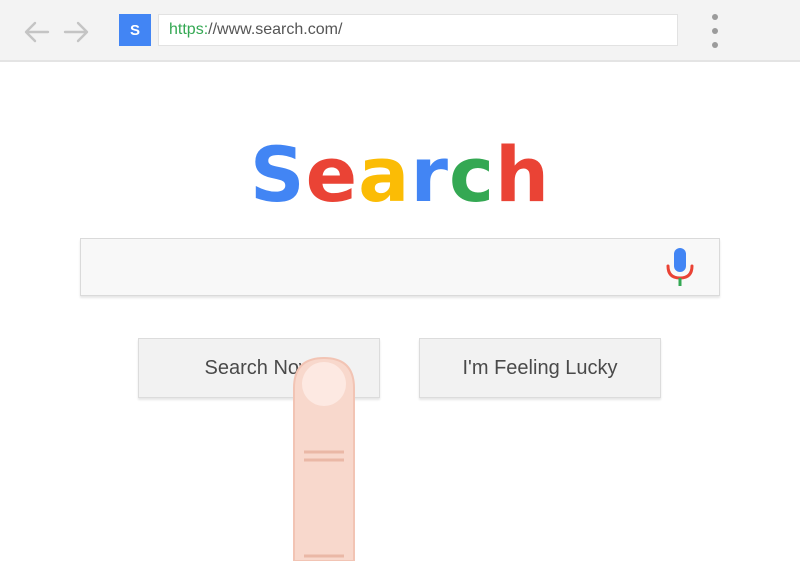  I want to click on voice-search-button, so click(680, 267).